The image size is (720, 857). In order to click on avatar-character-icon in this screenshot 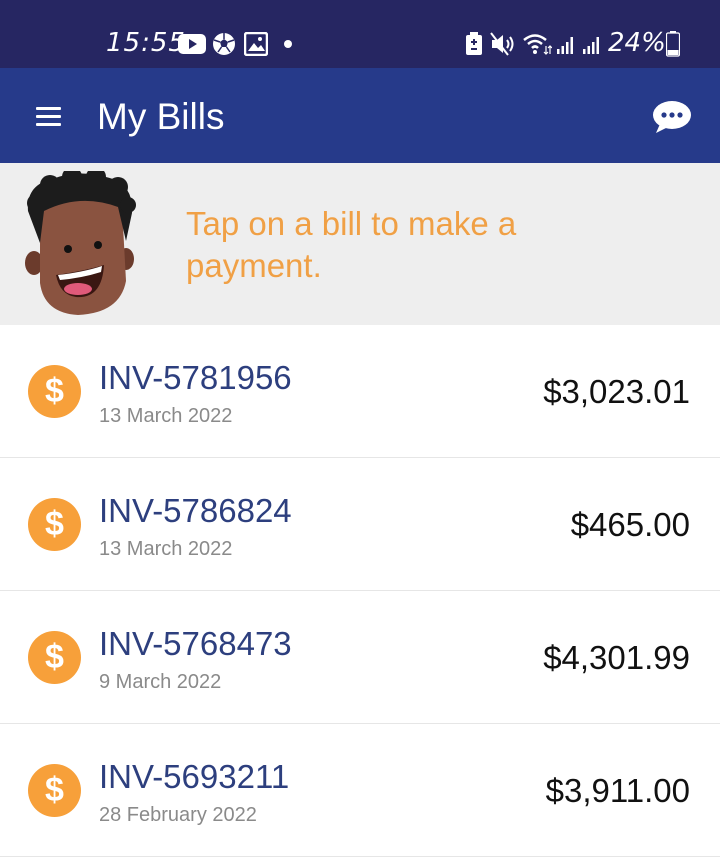, I will do `click(80, 243)`.